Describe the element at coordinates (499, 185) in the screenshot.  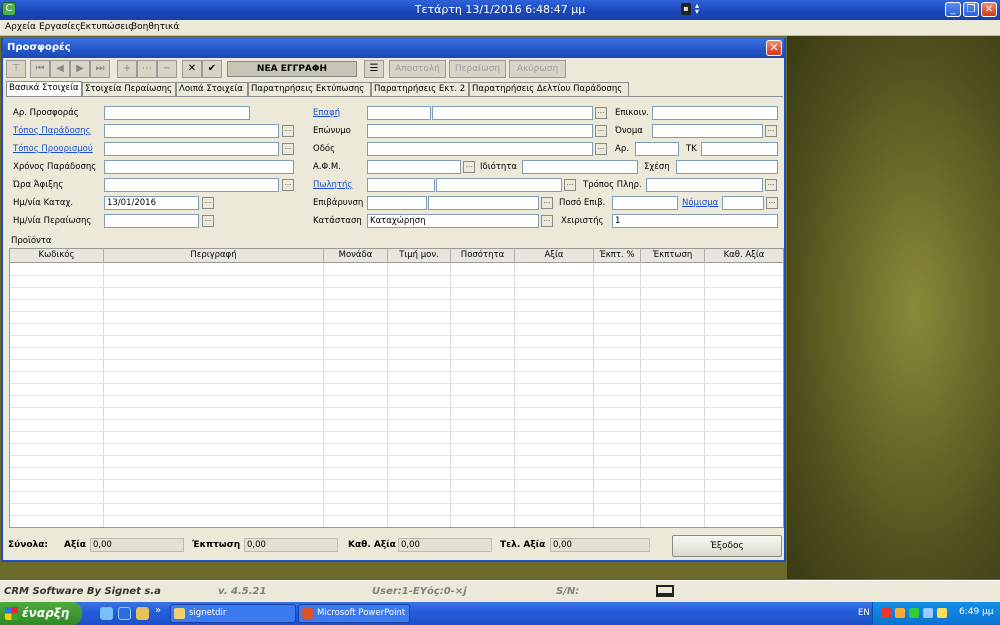
I see `salesman-name-field` at that location.